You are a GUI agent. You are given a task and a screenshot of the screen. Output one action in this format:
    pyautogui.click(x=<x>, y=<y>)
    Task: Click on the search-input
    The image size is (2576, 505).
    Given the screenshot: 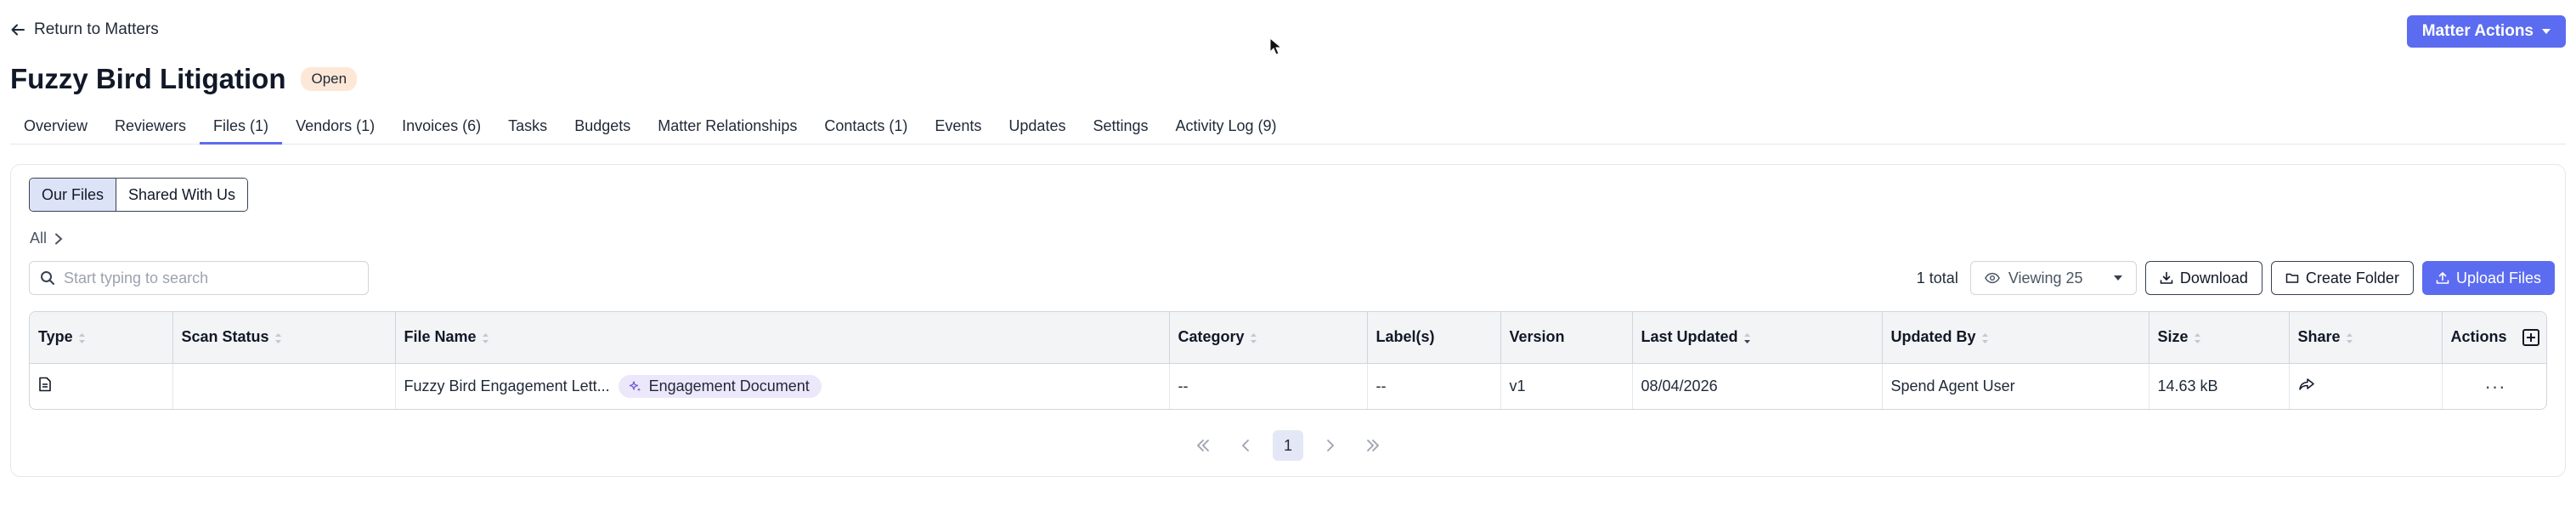 What is the action you would take?
    pyautogui.click(x=211, y=278)
    